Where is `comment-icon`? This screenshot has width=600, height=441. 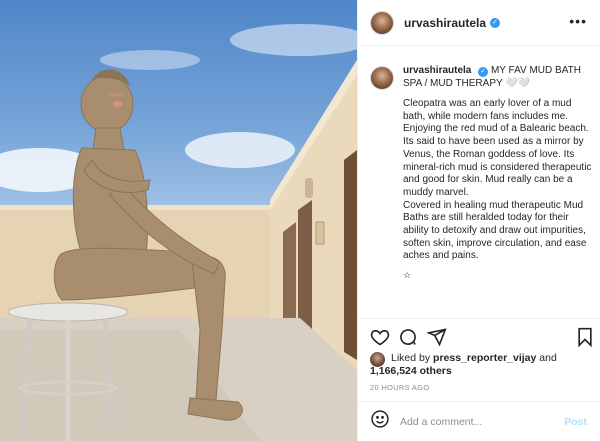
comment-icon is located at coordinates (408, 339).